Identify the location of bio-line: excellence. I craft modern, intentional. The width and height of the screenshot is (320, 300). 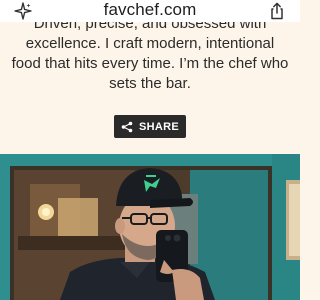
(150, 43).